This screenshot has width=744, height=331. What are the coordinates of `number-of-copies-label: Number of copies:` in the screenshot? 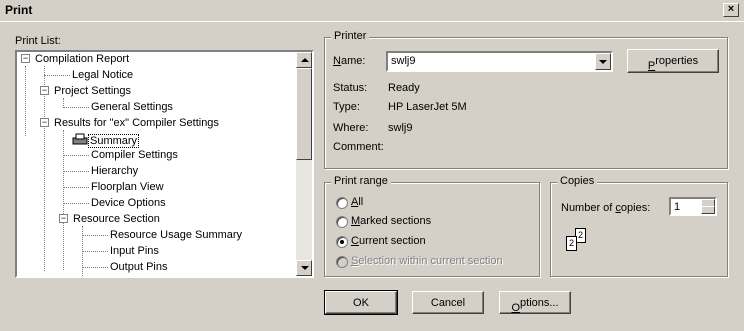 It's located at (606, 208).